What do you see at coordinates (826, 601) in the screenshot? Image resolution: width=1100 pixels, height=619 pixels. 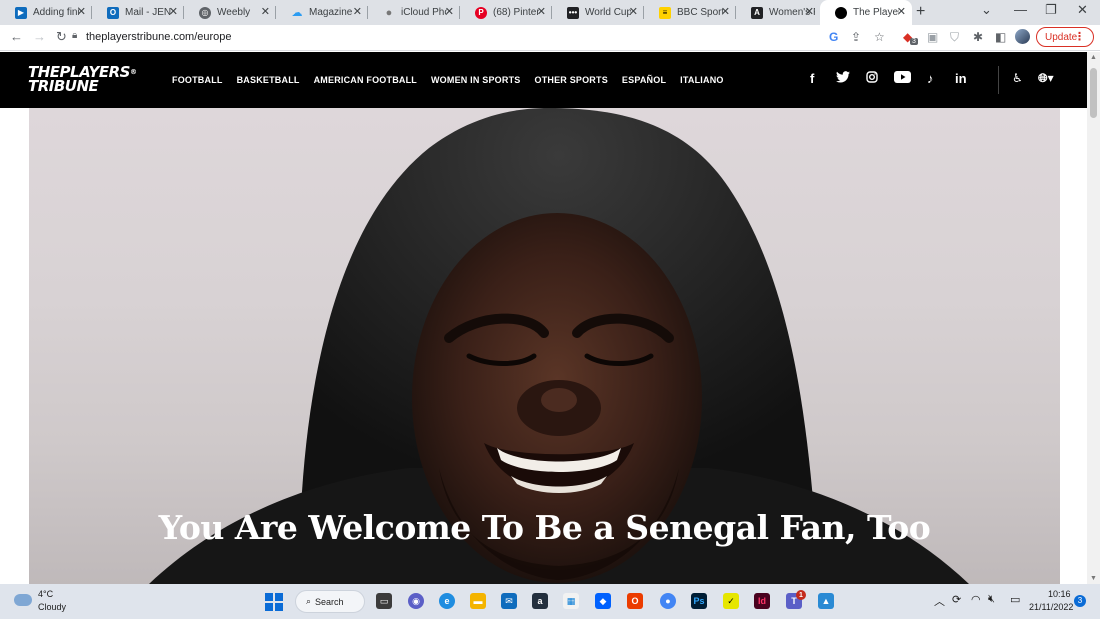 I see `photos-icon: ▲` at bounding box center [826, 601].